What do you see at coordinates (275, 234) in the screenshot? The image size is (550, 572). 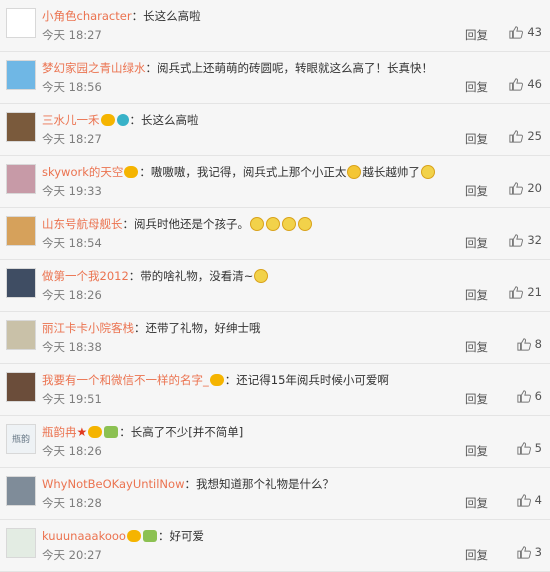 I see `comment-row: 山东号航母舰长：阅兵时他还是个孩子。 今天 18:54 回复 32` at bounding box center [275, 234].